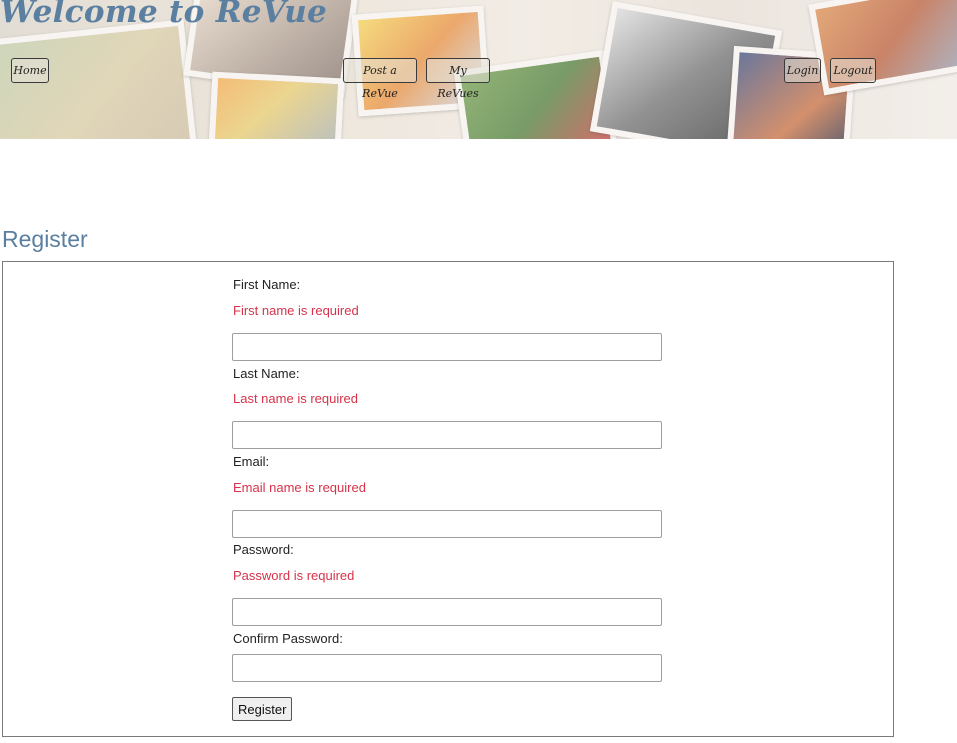 This screenshot has width=957, height=743. Describe the element at coordinates (458, 79) in the screenshot. I see `nav-my-revues-button: My ReVues` at that location.